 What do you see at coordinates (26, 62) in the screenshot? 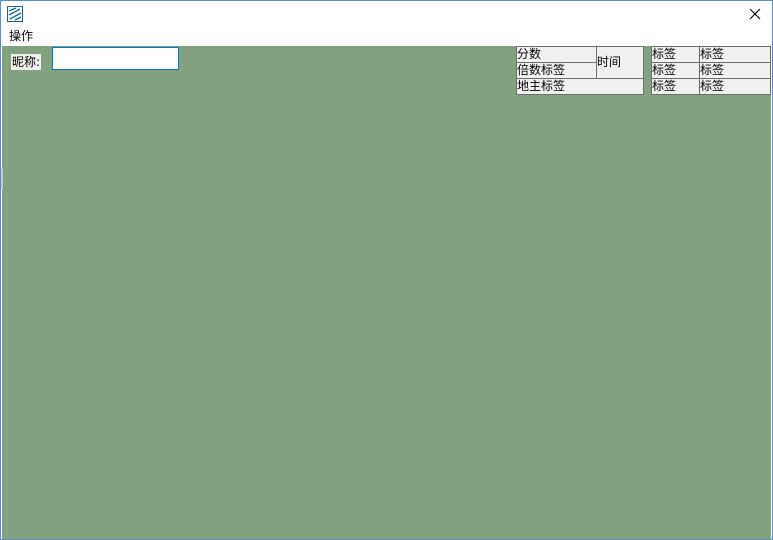
I see `nickname-label: 昵称:` at bounding box center [26, 62].